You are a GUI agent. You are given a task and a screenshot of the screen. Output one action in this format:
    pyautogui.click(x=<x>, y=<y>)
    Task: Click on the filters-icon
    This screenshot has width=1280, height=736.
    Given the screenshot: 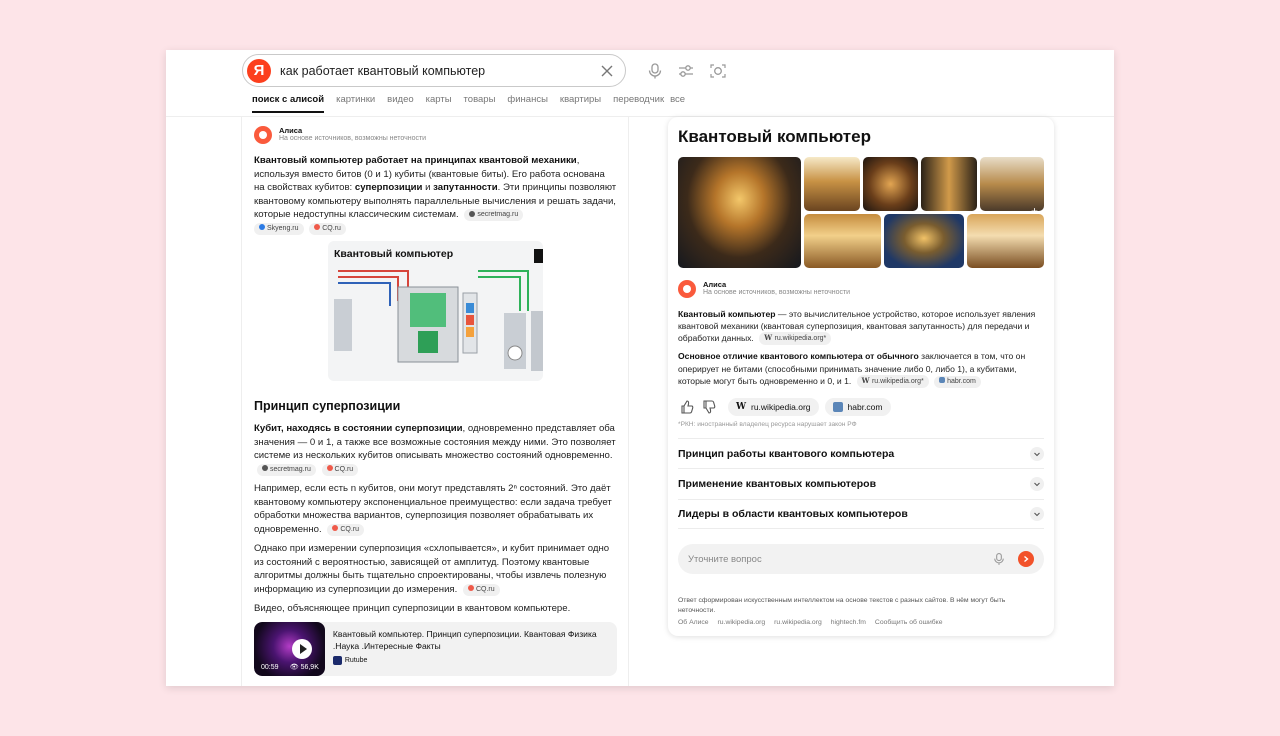 What is the action you would take?
    pyautogui.click(x=686, y=71)
    